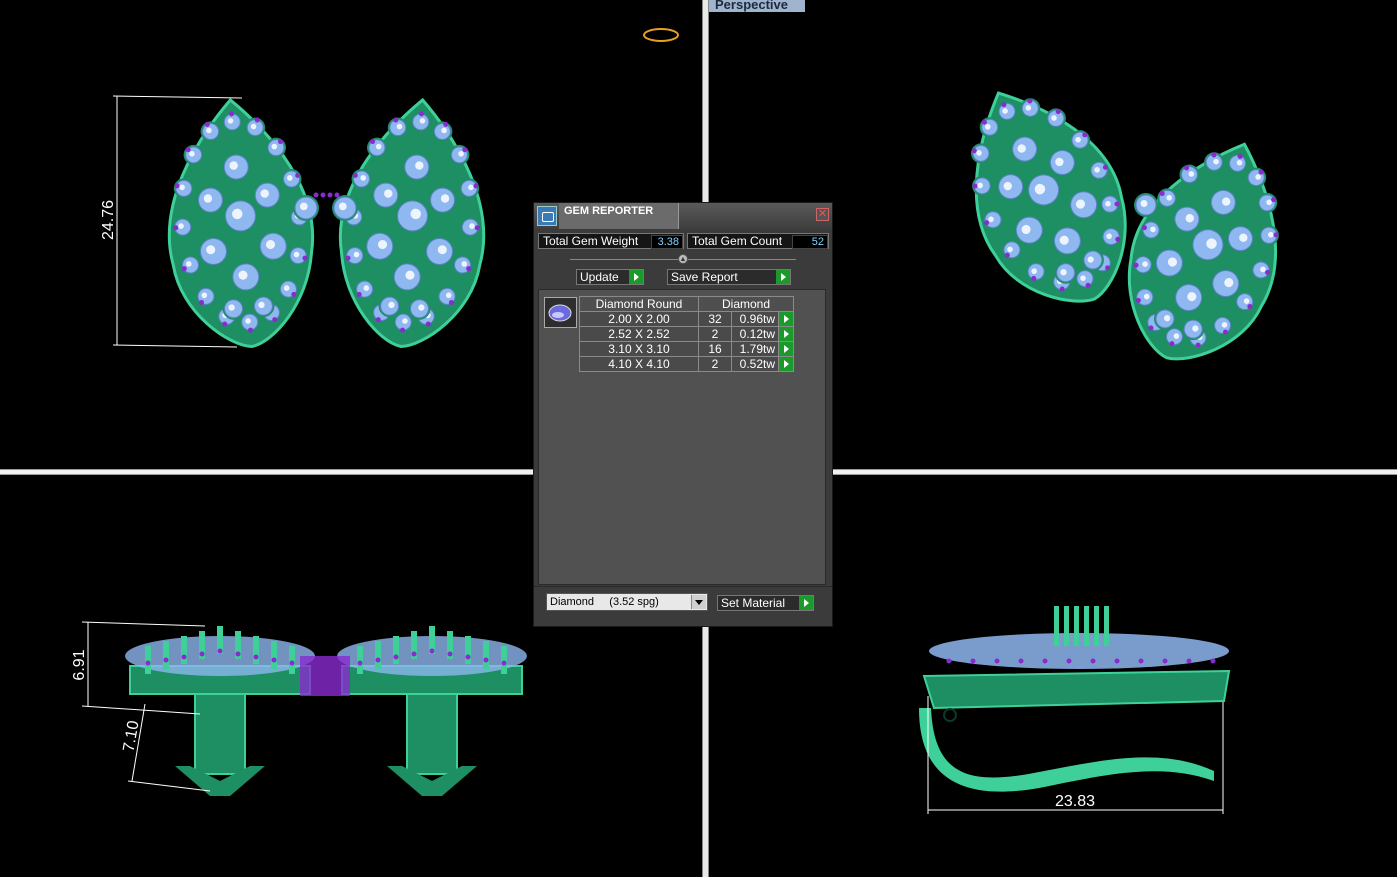 The width and height of the screenshot is (1397, 877). What do you see at coordinates (810, 242) in the screenshot?
I see `total-gem-count-value: 52` at bounding box center [810, 242].